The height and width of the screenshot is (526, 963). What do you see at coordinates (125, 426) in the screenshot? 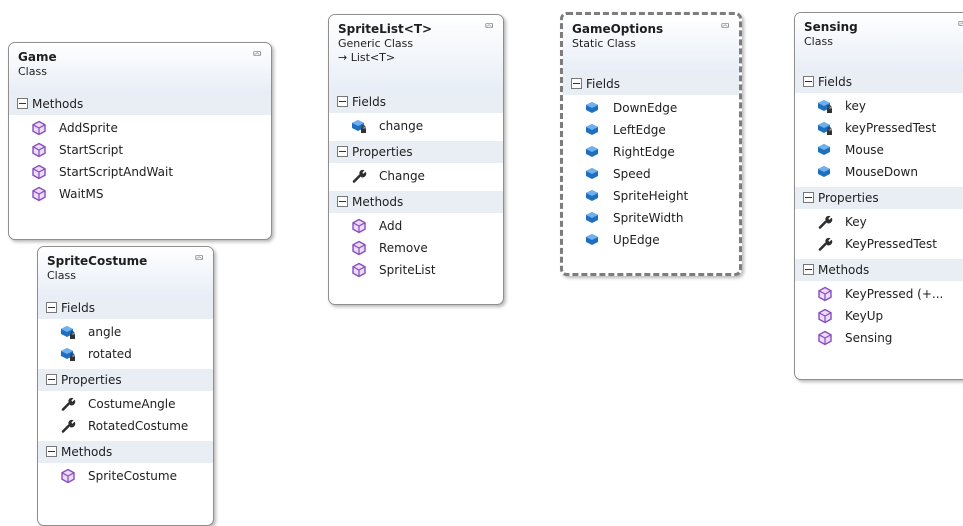
I see `member-item: RotatedCostume` at bounding box center [125, 426].